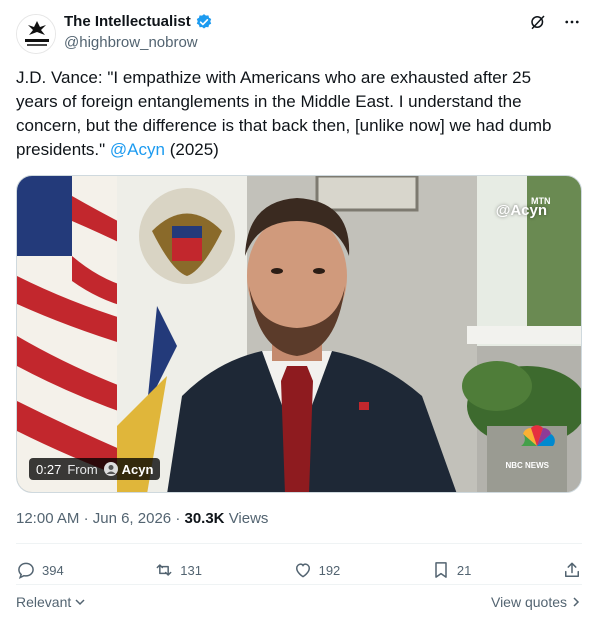 The width and height of the screenshot is (598, 622). I want to click on heart-icon, so click(302, 570).